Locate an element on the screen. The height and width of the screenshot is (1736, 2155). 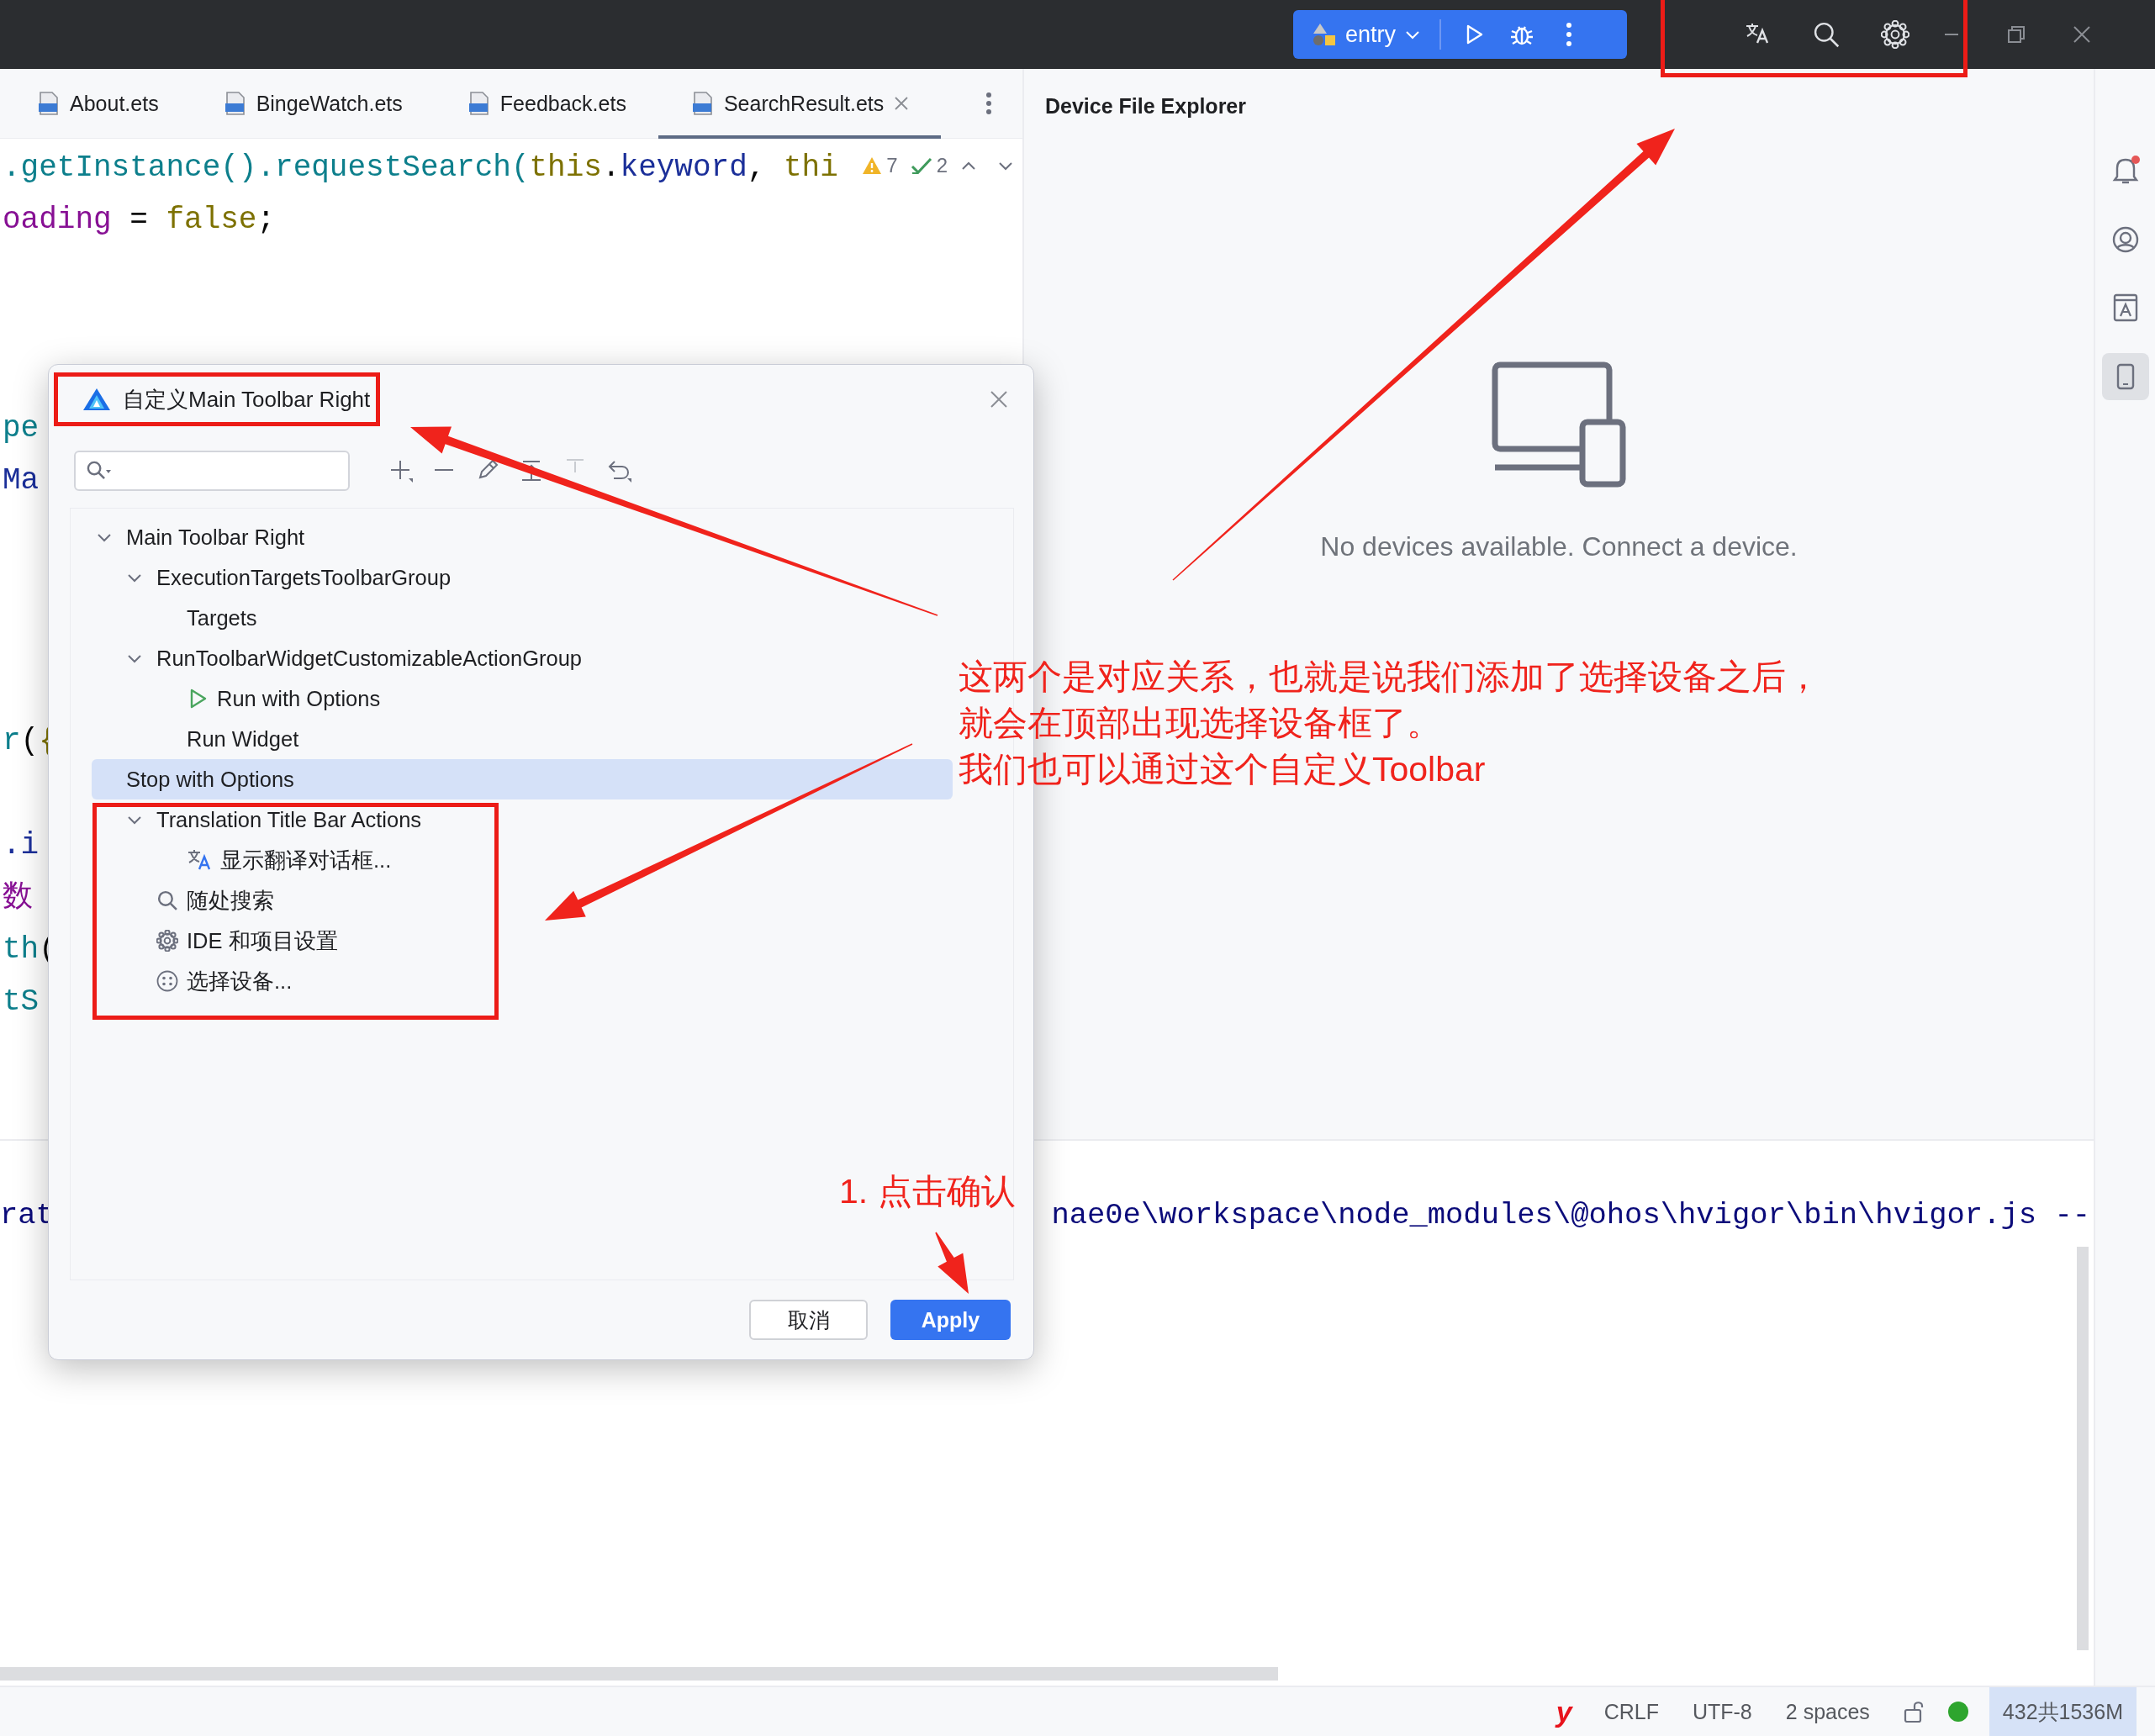
tree-item: IDE 和项目设置 is located at coordinates (512, 941).